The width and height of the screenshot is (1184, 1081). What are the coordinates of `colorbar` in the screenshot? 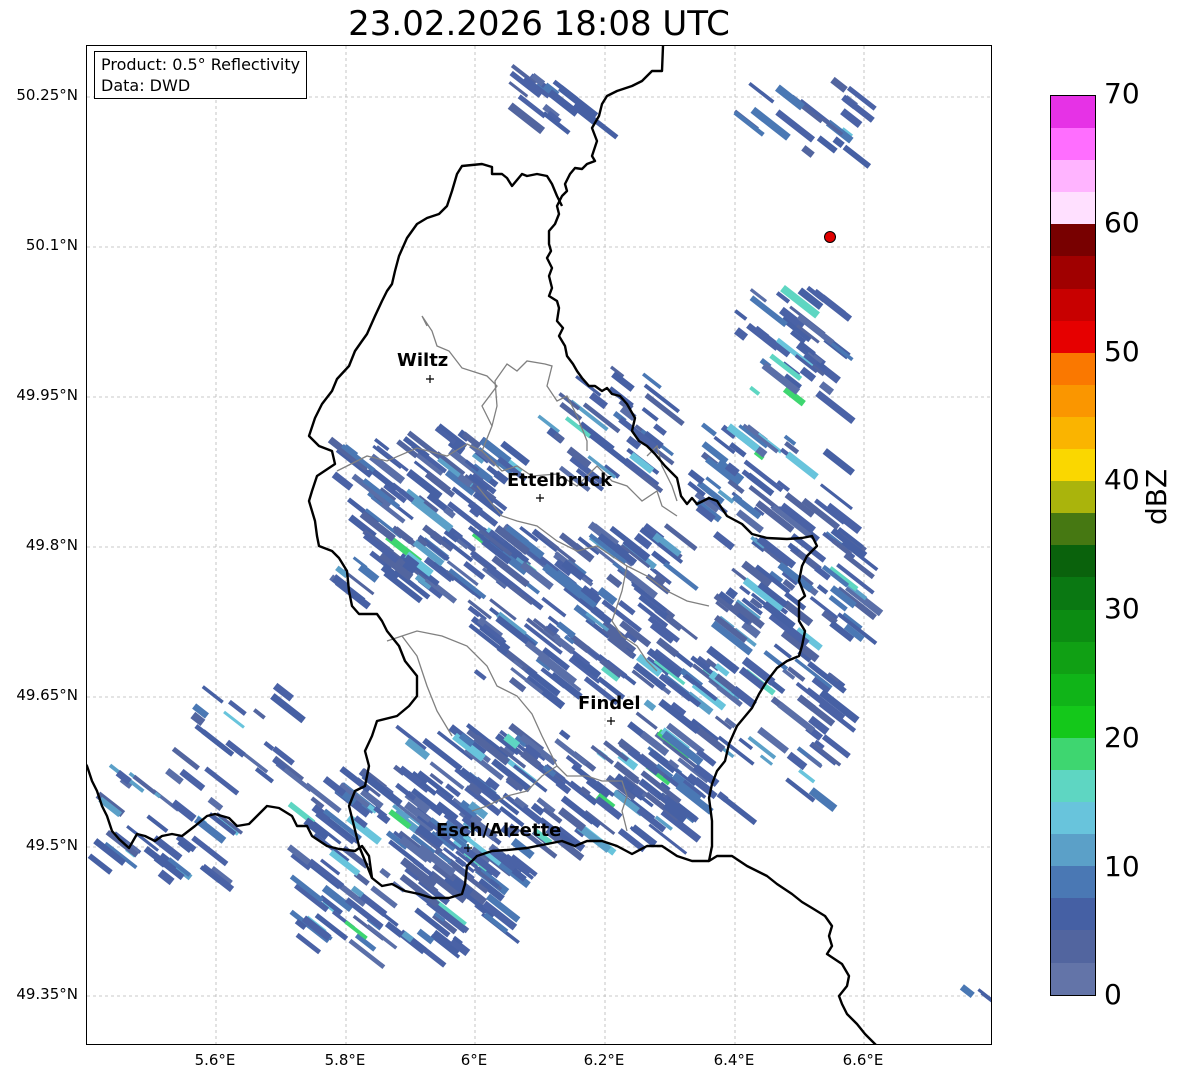 It's located at (1073, 545).